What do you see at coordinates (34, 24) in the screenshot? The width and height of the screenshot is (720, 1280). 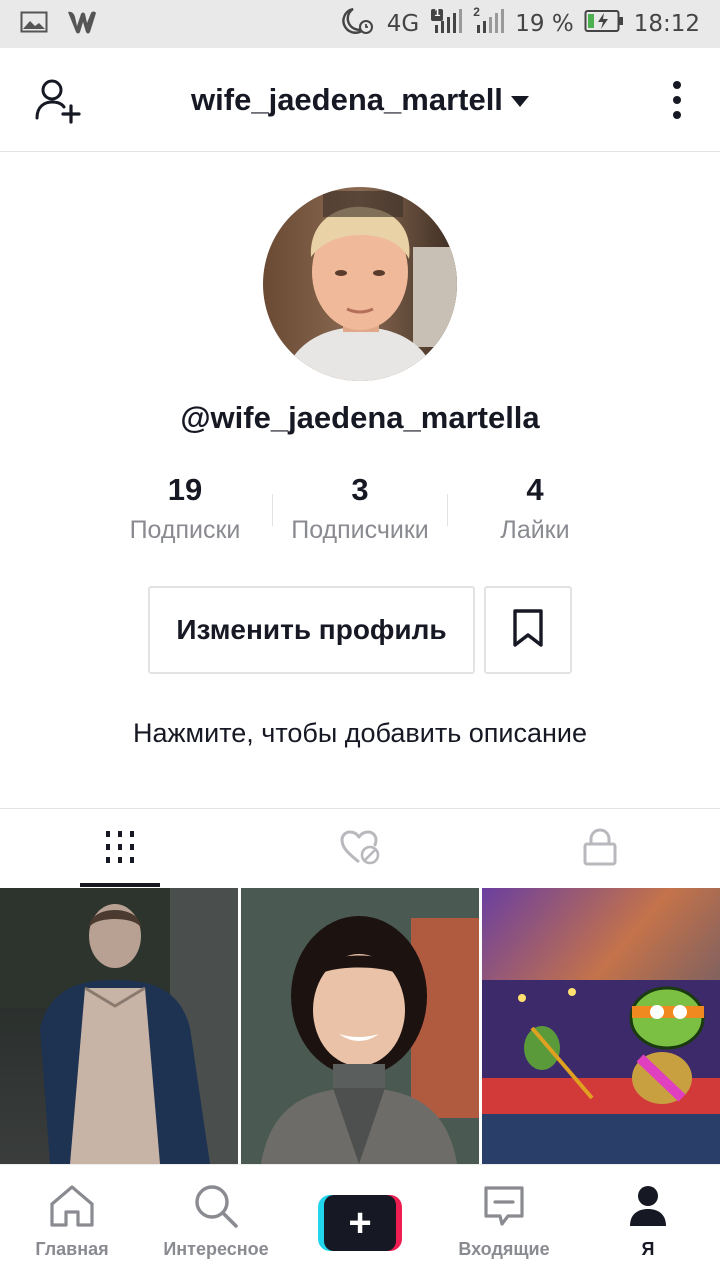 I see `gallery-notification-icon` at bounding box center [34, 24].